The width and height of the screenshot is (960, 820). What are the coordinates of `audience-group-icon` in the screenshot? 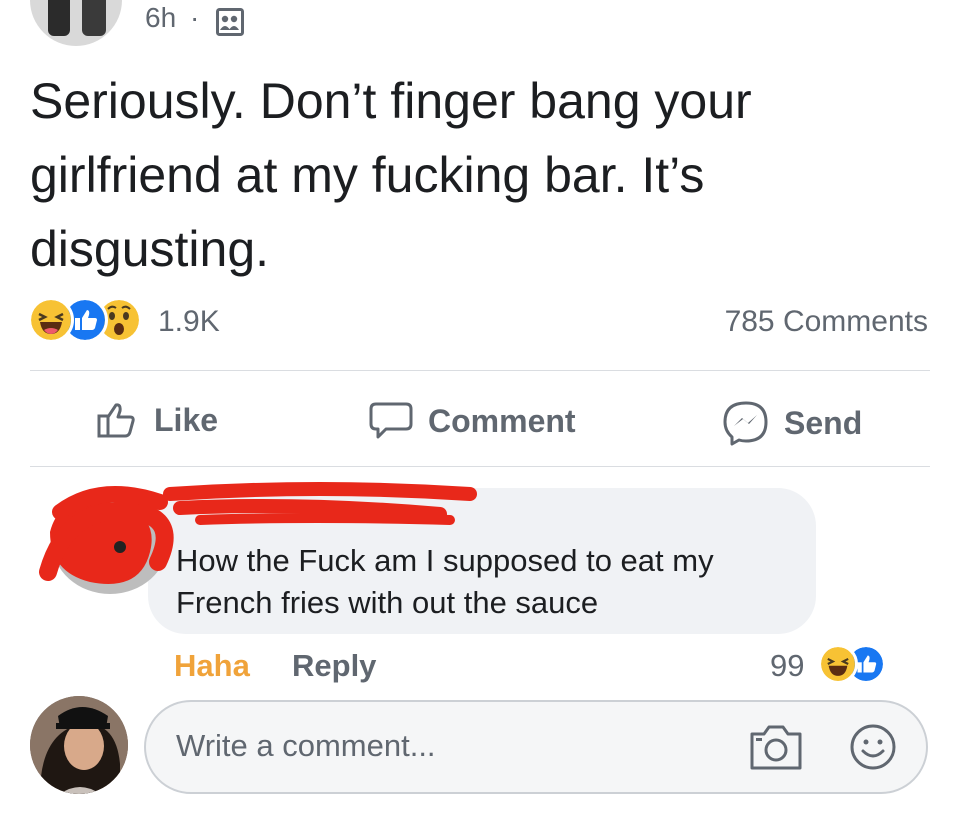 It's located at (230, 22).